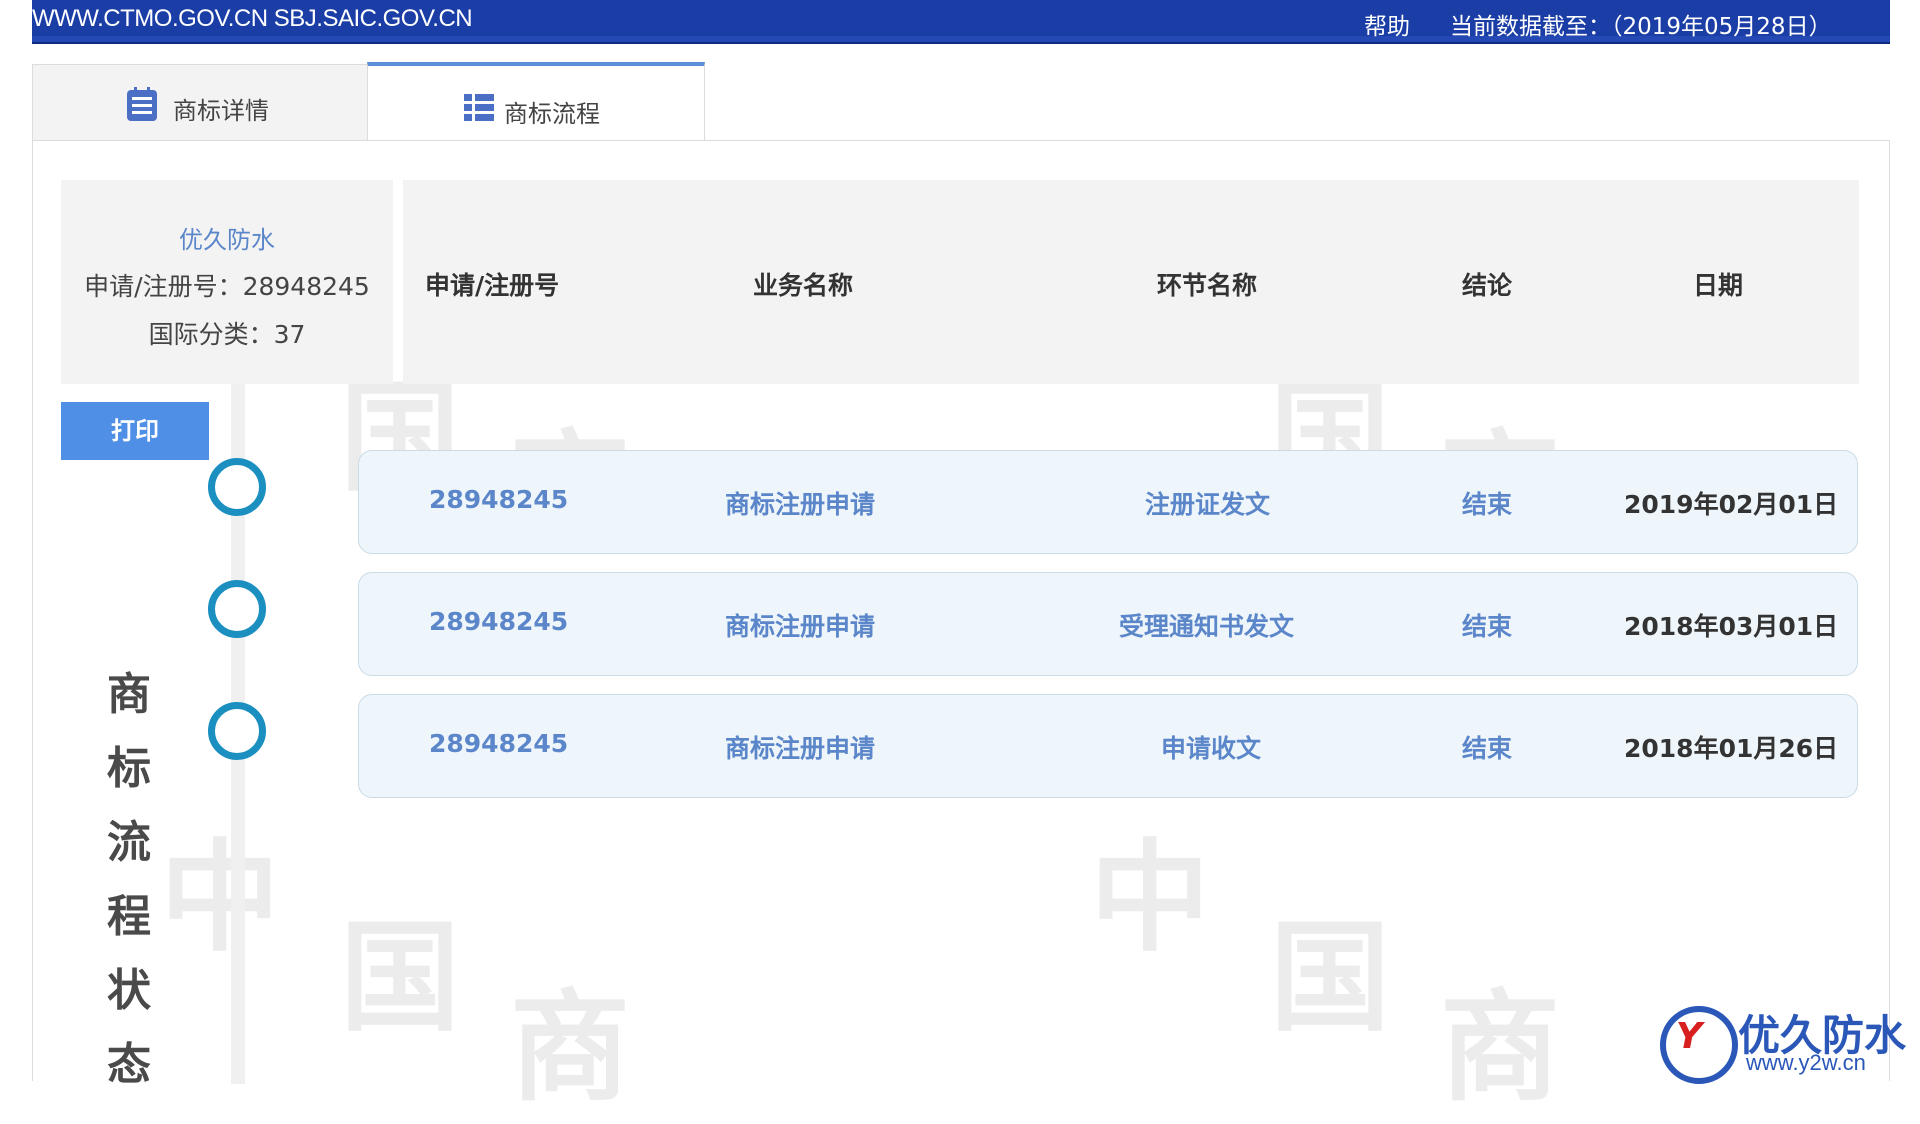 This screenshot has width=1920, height=1124. I want to click on col-step: 环节名称, so click(1207, 285).